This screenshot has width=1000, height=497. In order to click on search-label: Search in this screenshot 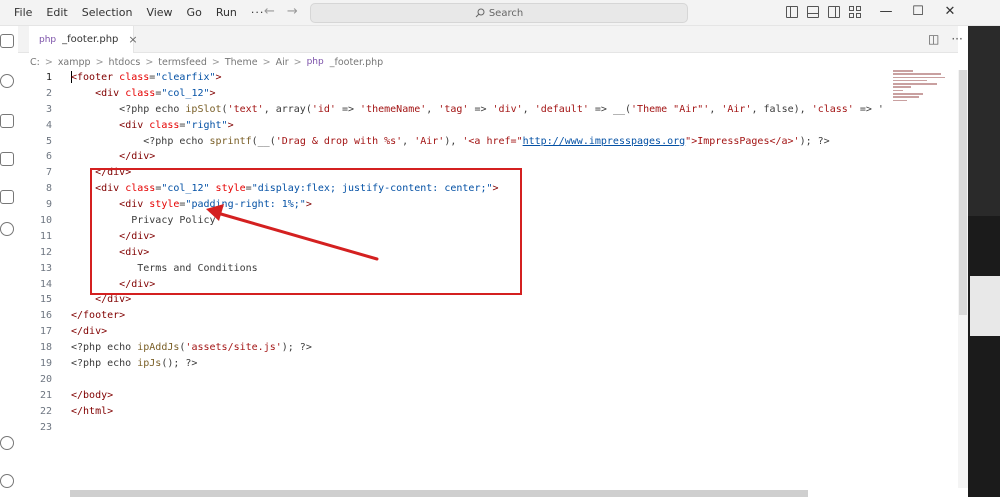, I will do `click(506, 13)`.